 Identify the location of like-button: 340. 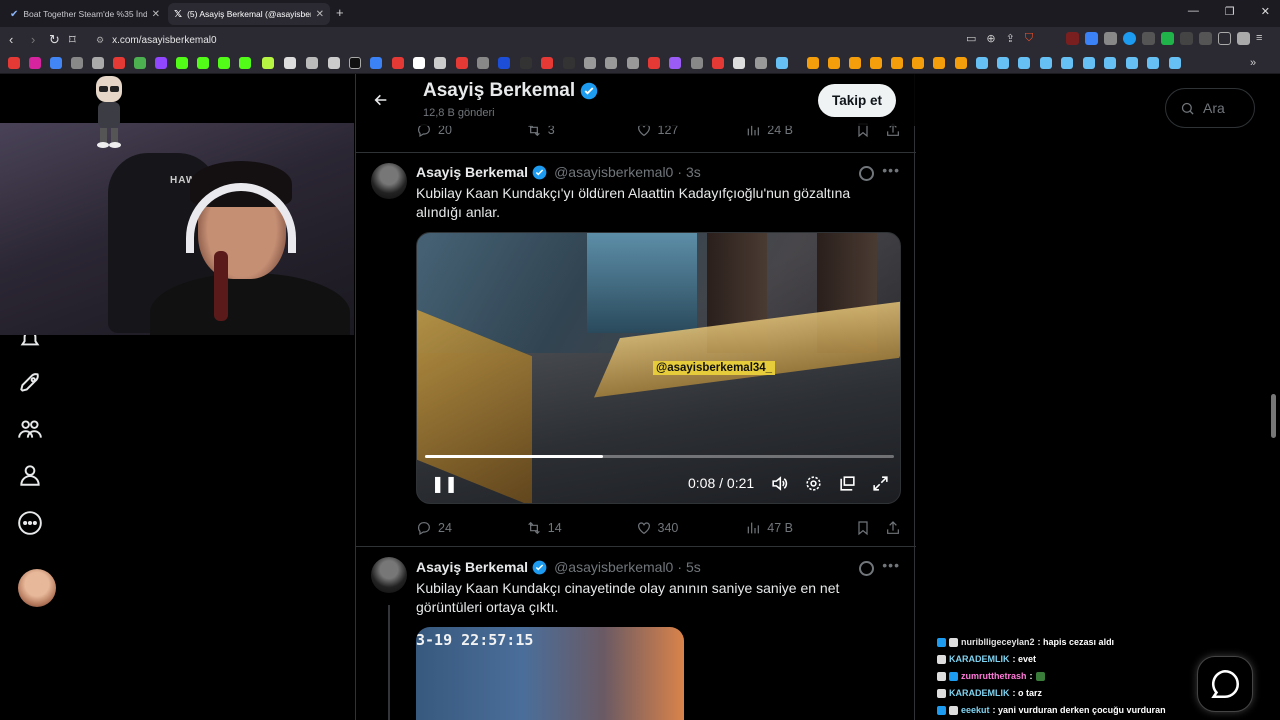
(691, 528).